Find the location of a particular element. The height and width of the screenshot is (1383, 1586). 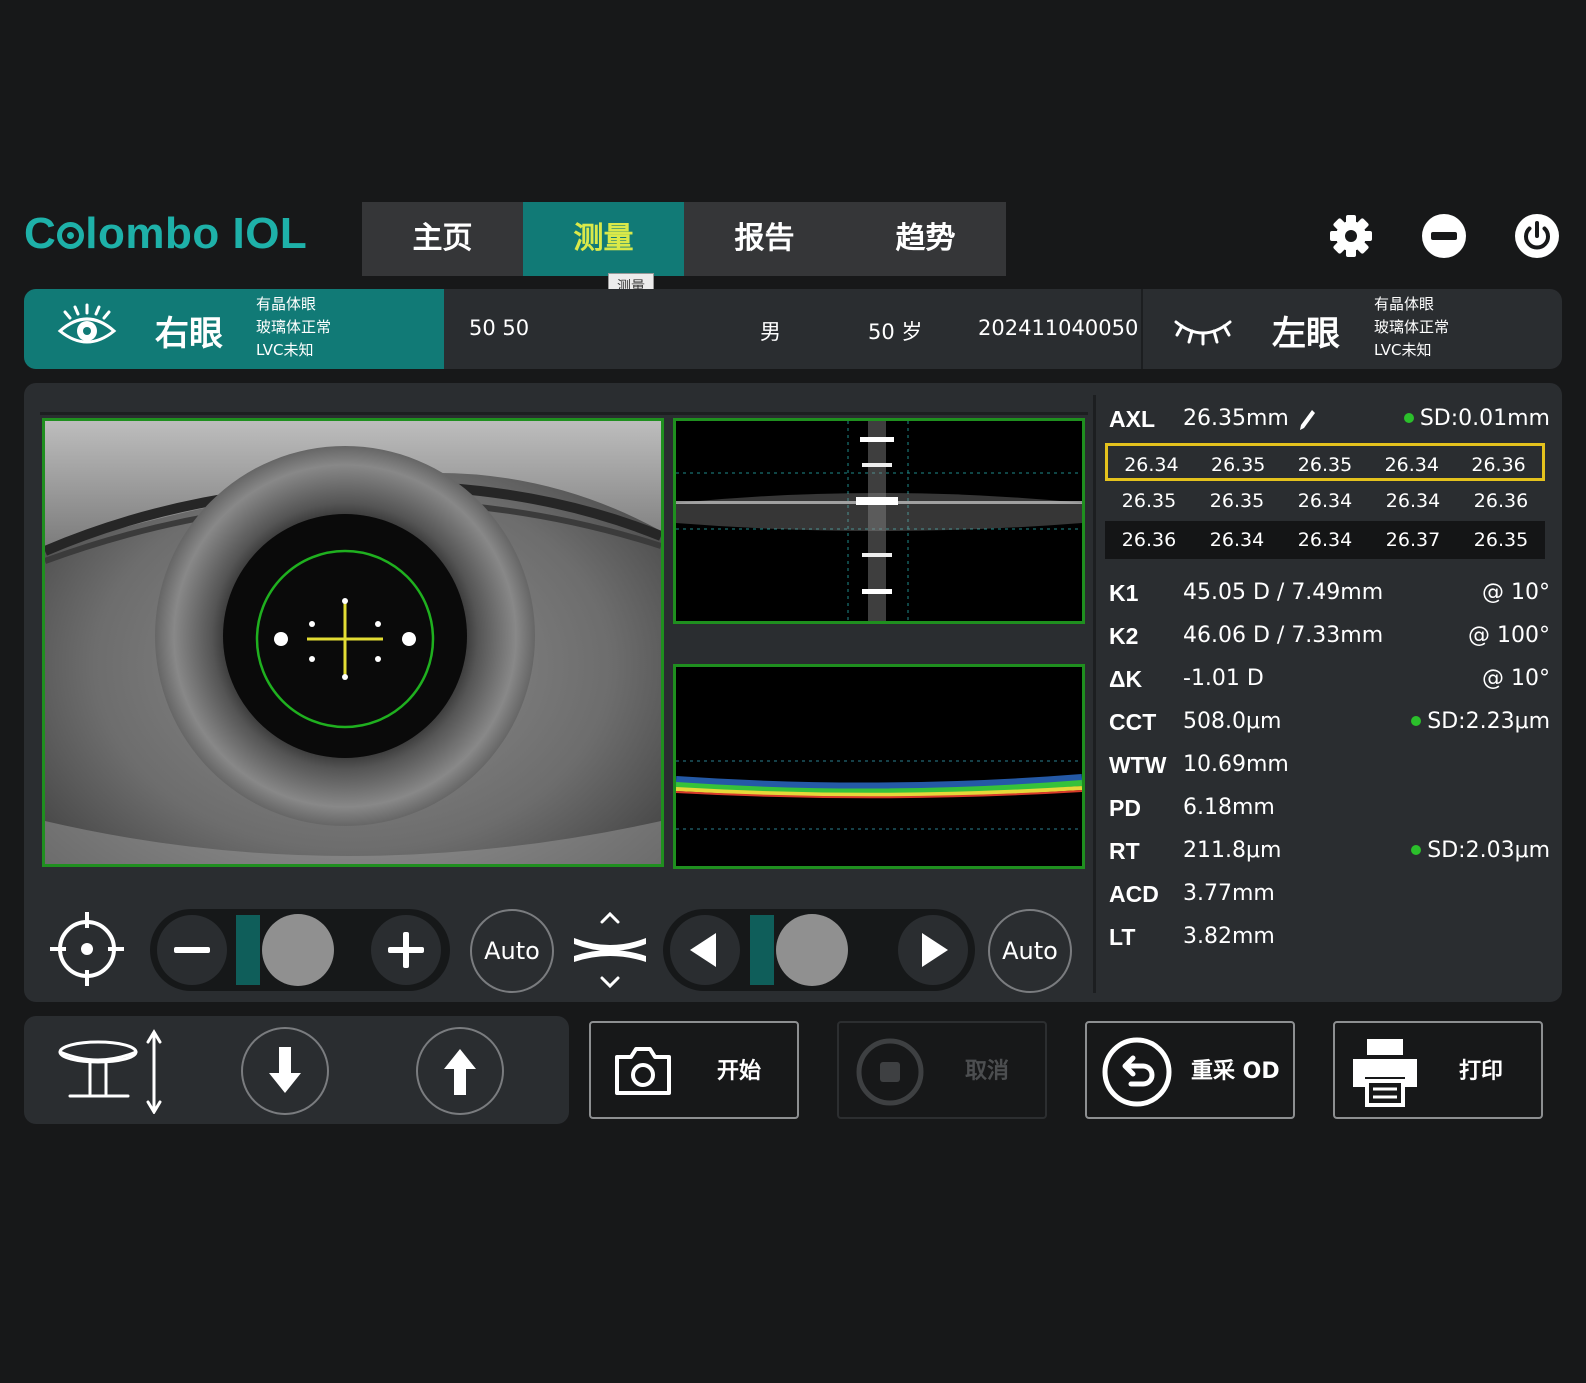

b-scan-image is located at coordinates (879, 766).